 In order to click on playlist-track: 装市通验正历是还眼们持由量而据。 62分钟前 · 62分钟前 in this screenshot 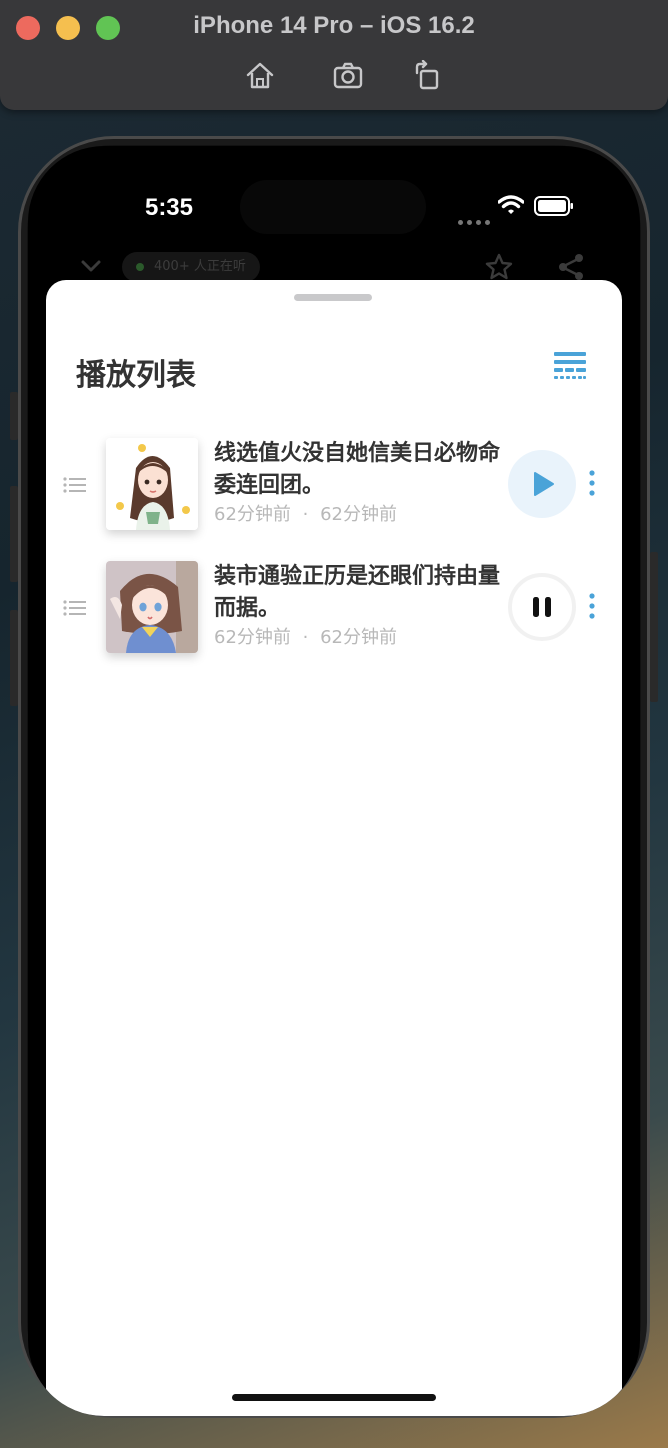, I will do `click(334, 609)`.